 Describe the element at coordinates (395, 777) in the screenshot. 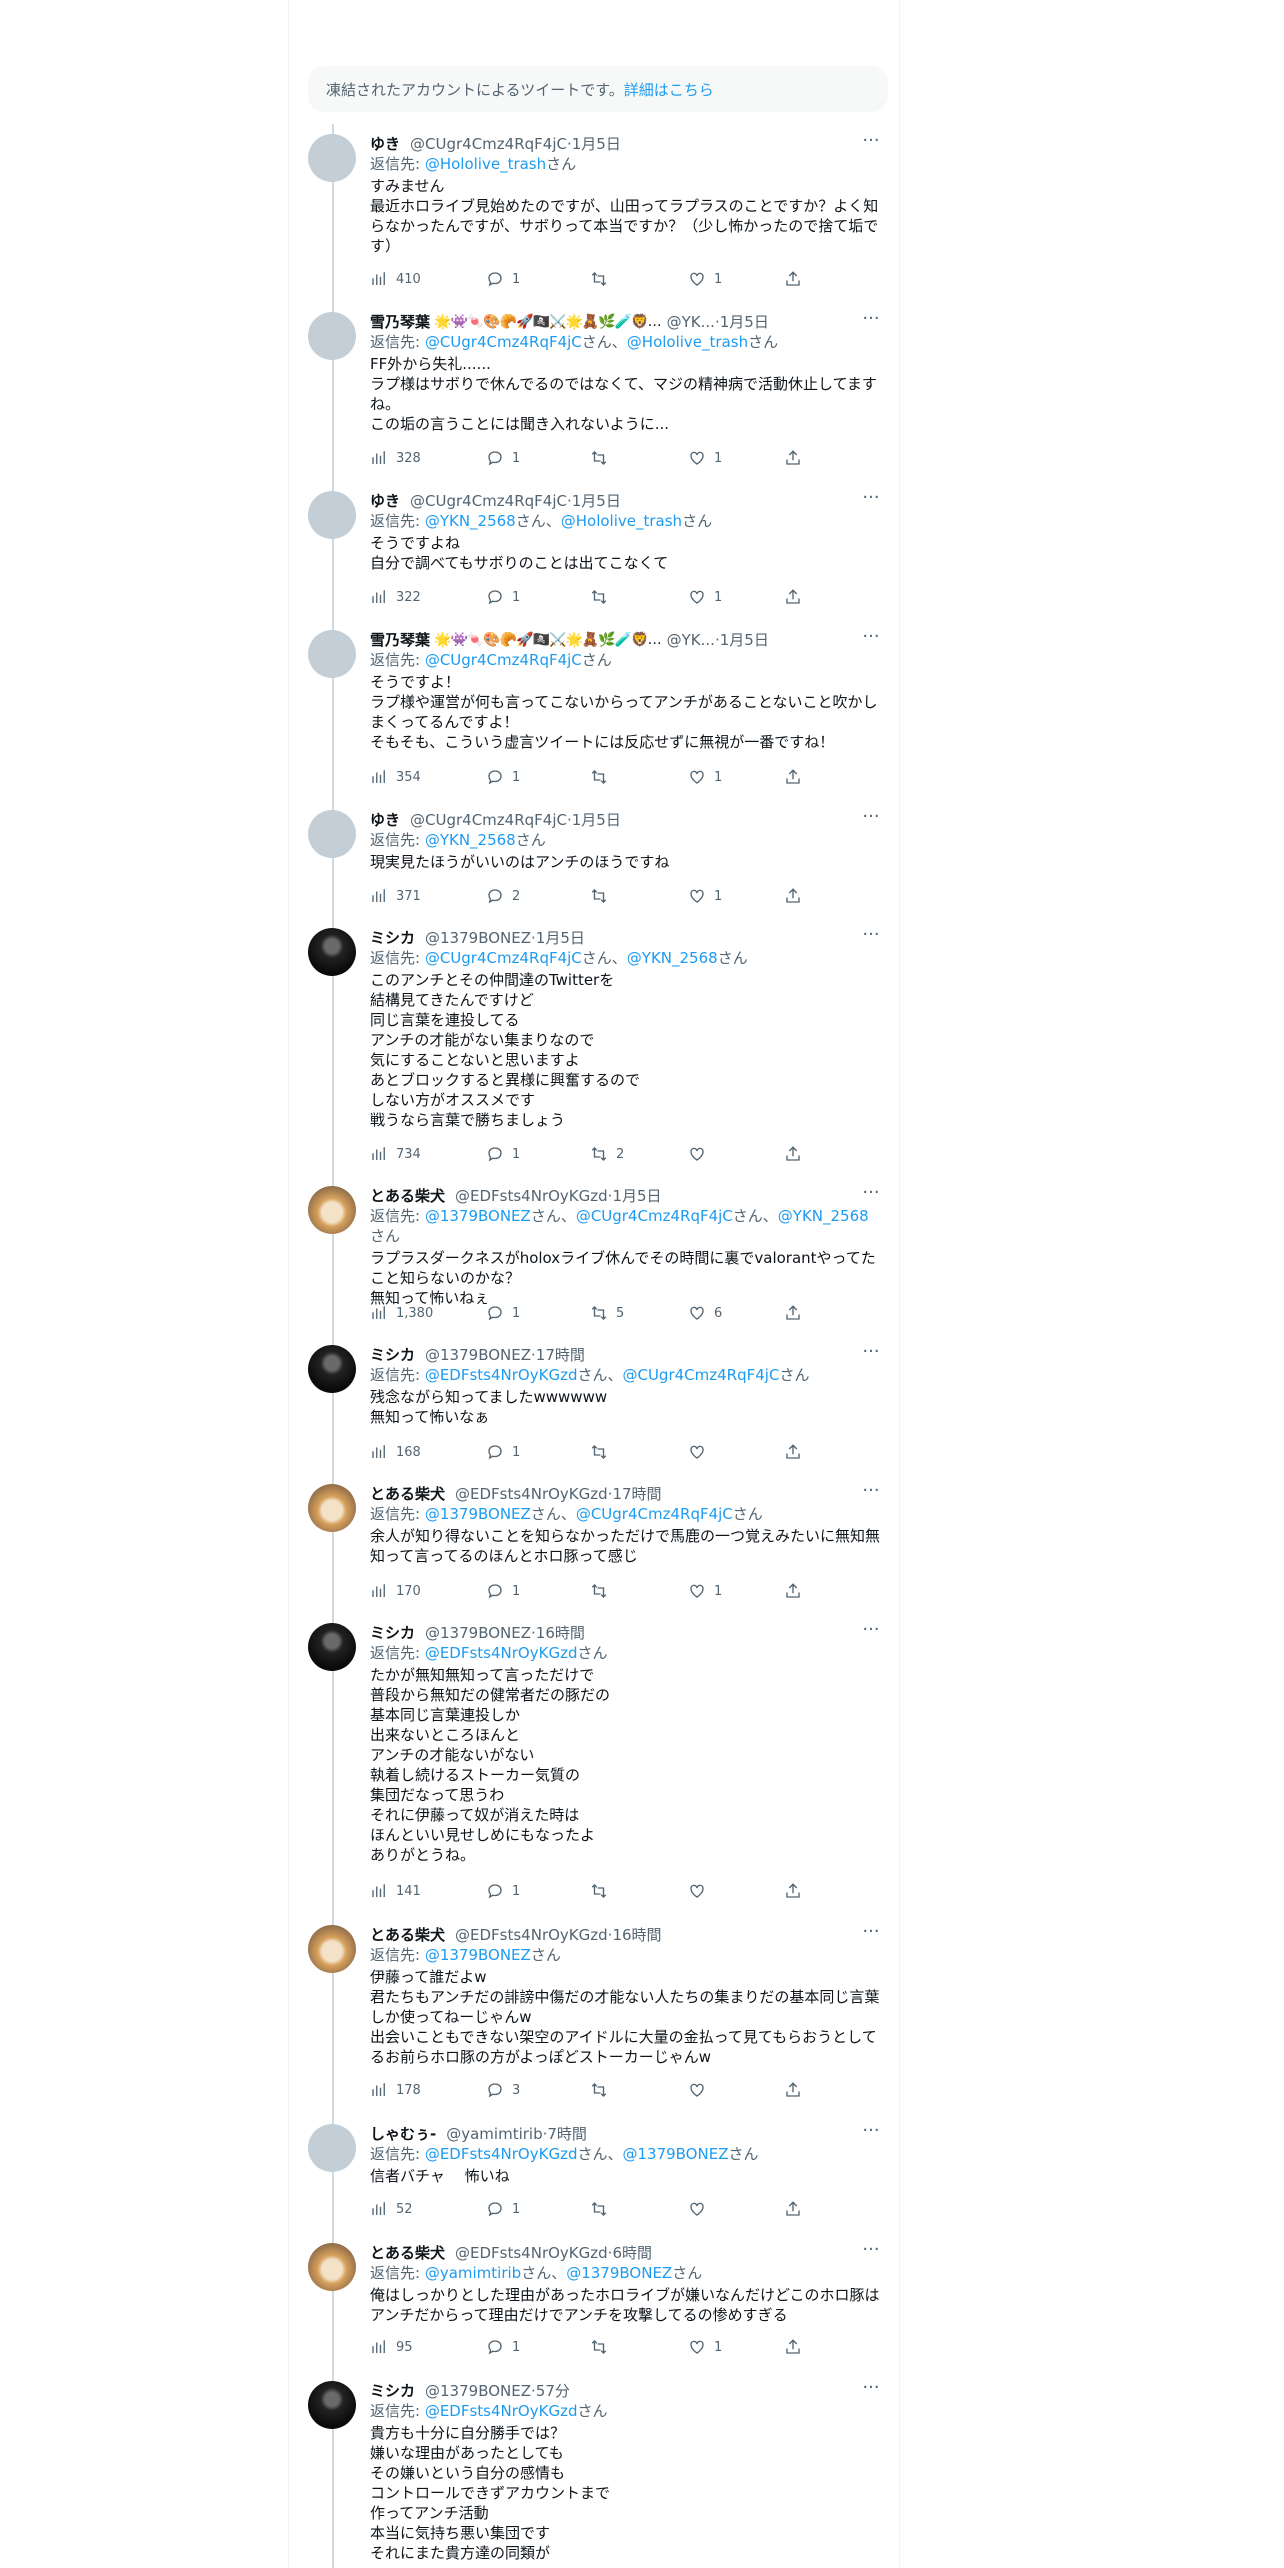

I see `views-button: 354` at that location.